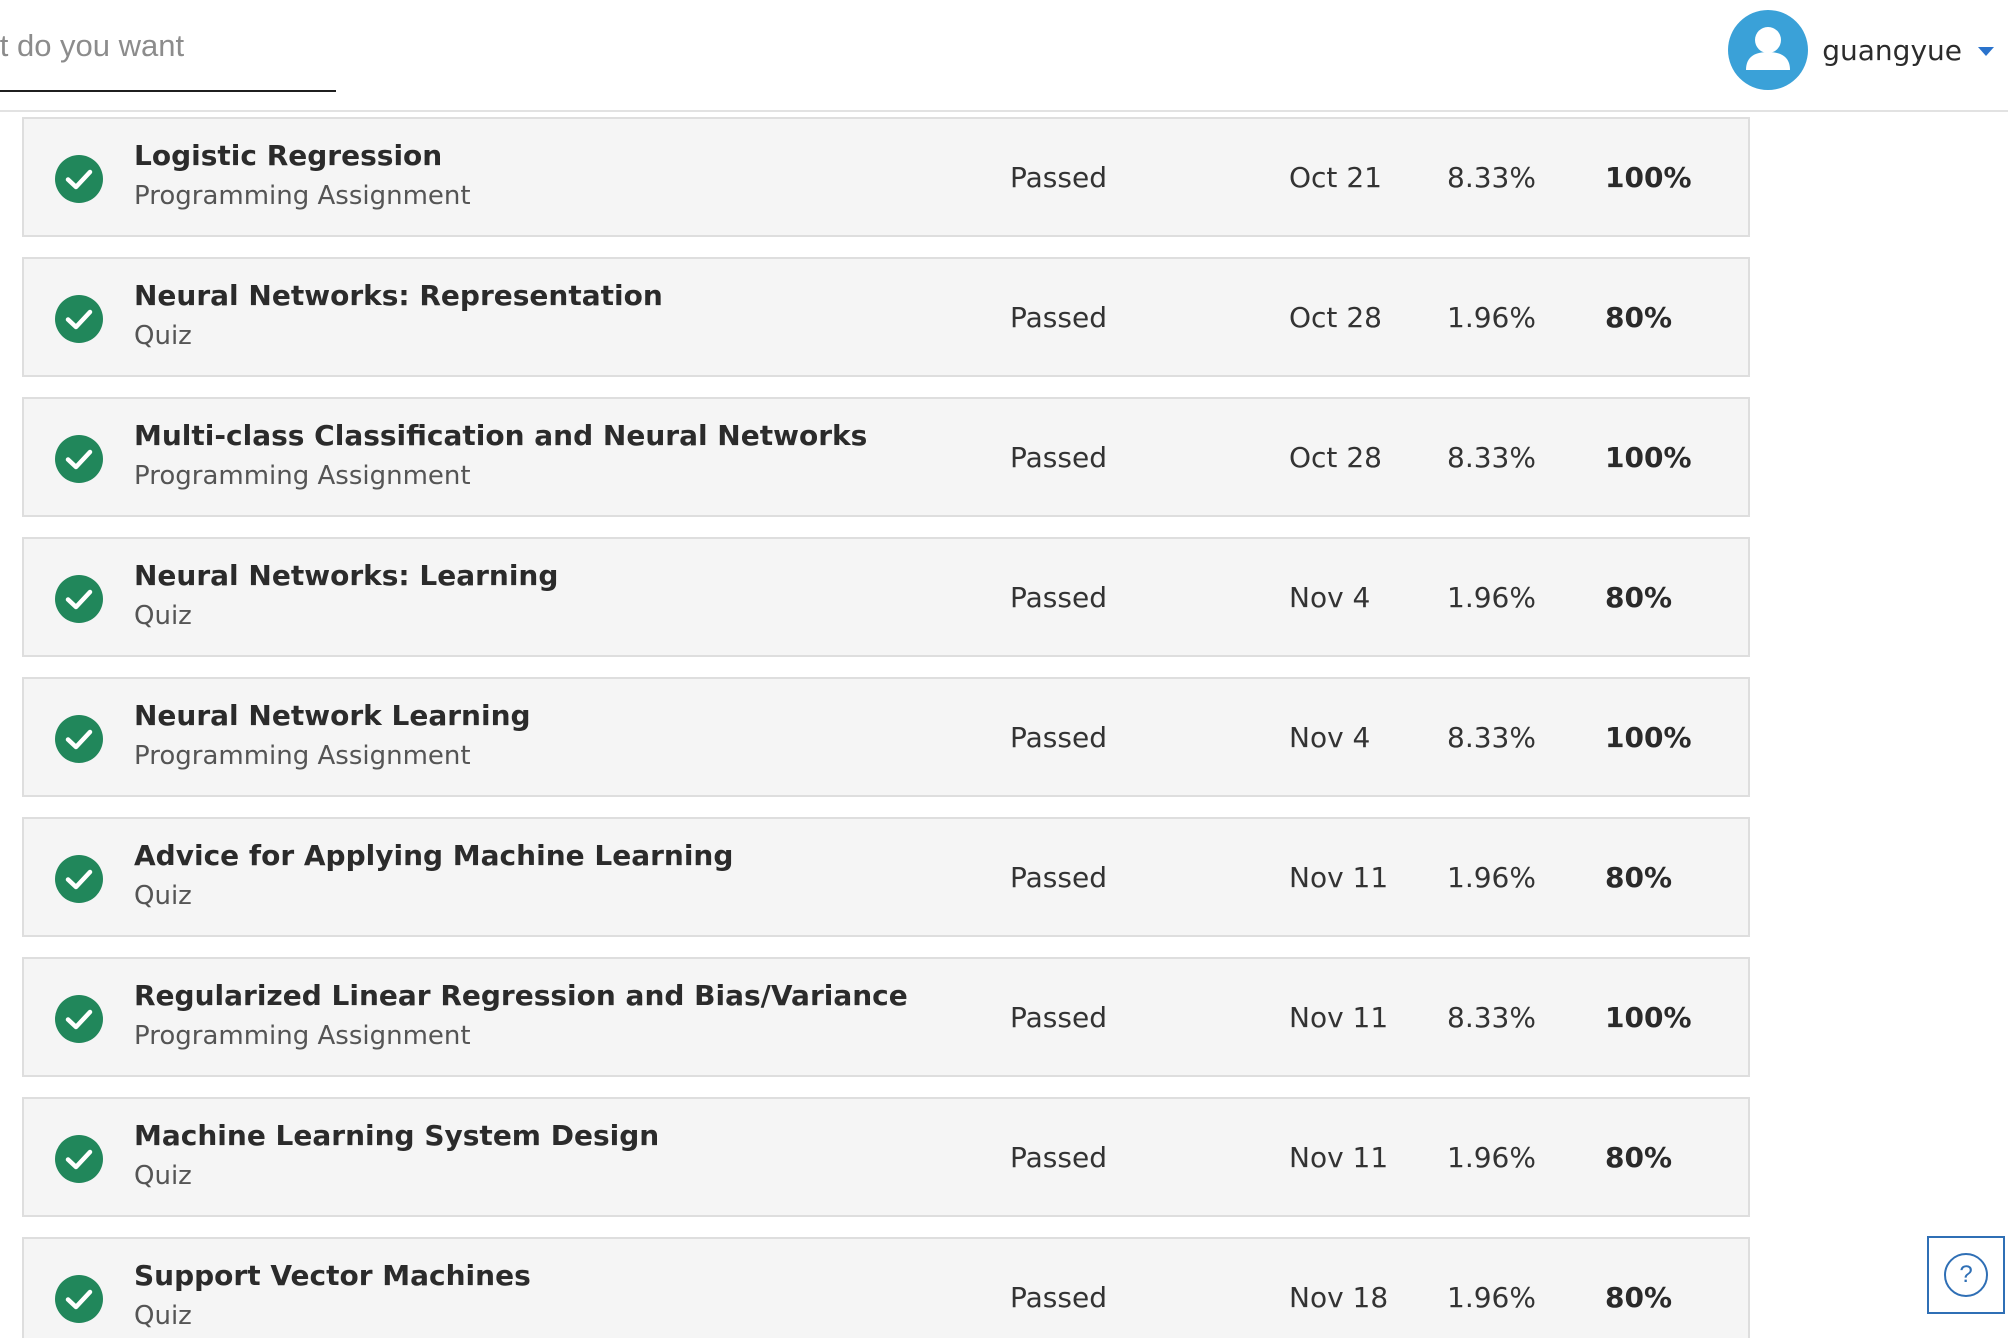  What do you see at coordinates (1892, 50) in the screenshot?
I see `username: guangyue` at bounding box center [1892, 50].